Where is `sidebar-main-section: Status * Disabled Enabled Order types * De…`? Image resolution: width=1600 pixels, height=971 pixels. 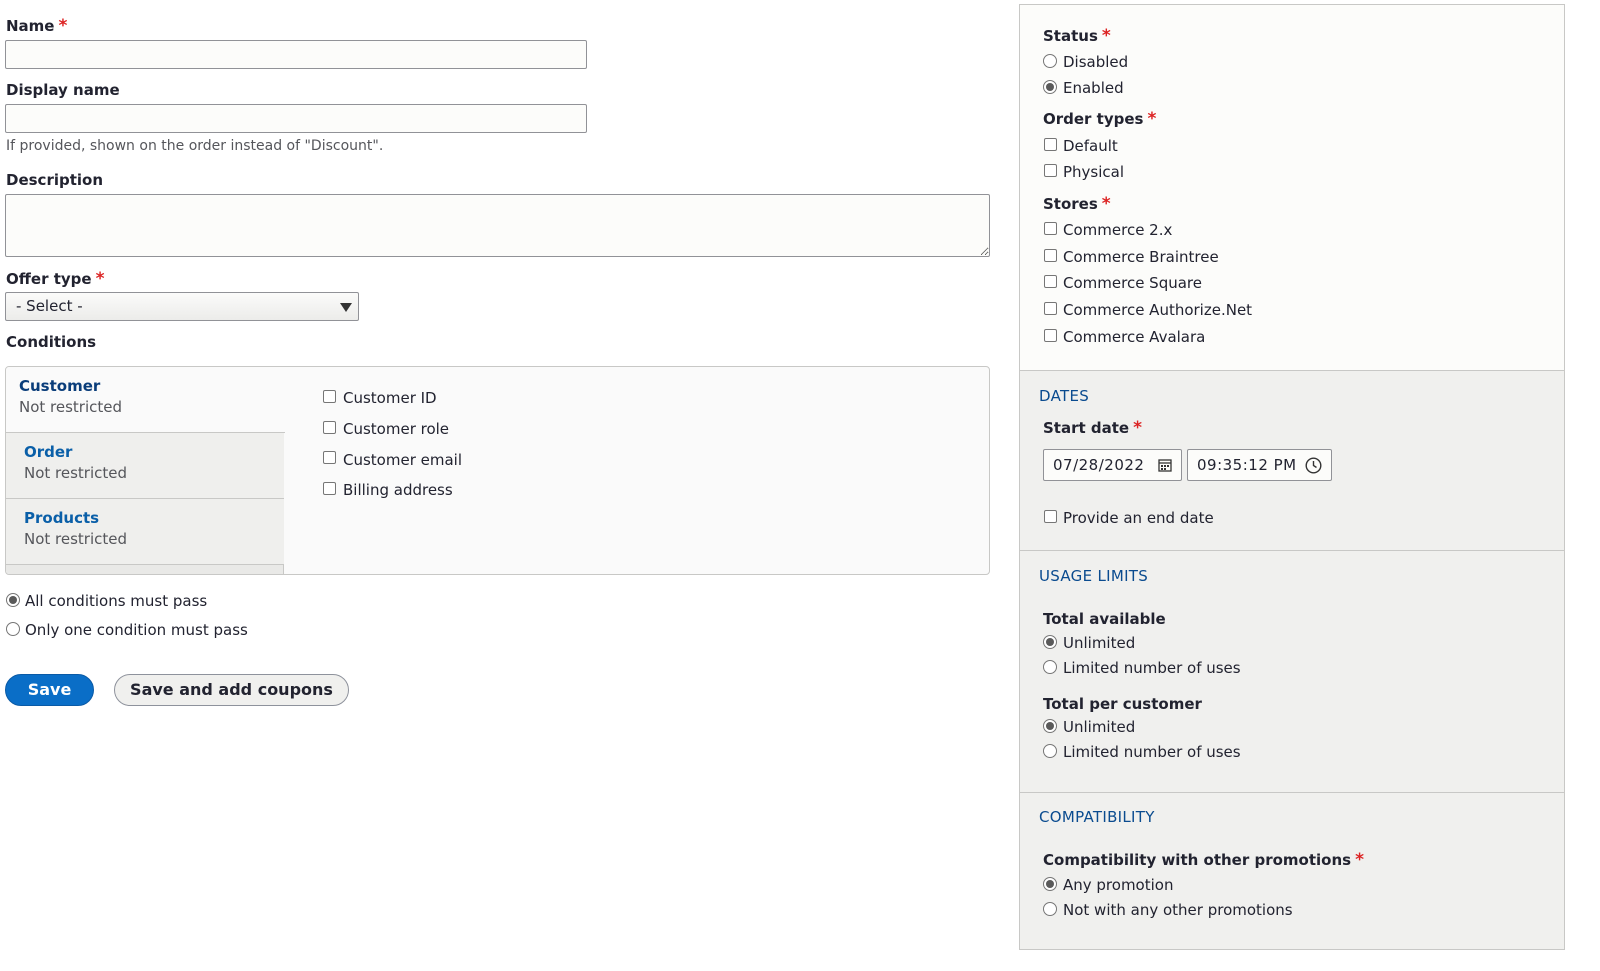
sidebar-main-section: Status * Disabled Enabled Order types * De… is located at coordinates (1292, 188).